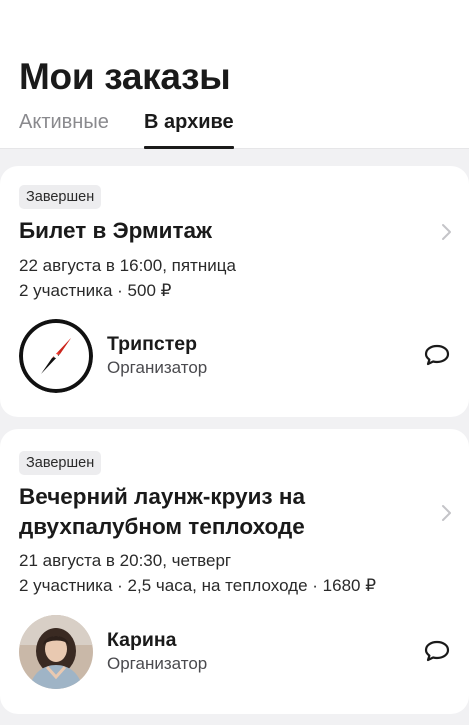  I want to click on order-title: Билет в Эрмитаж, so click(219, 231).